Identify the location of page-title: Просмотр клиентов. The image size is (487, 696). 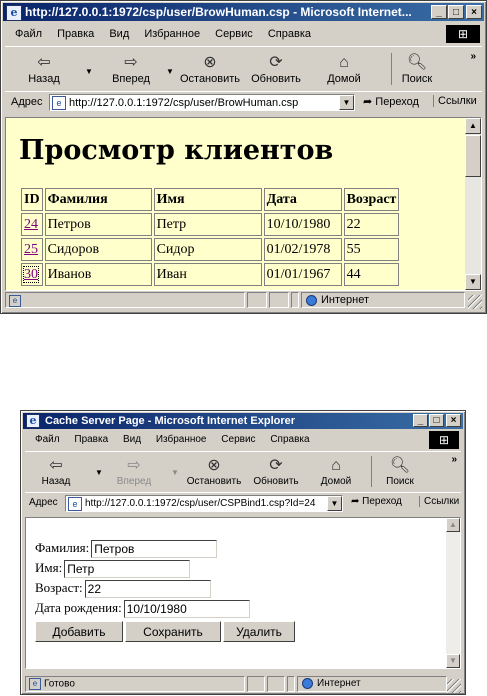
(176, 150).